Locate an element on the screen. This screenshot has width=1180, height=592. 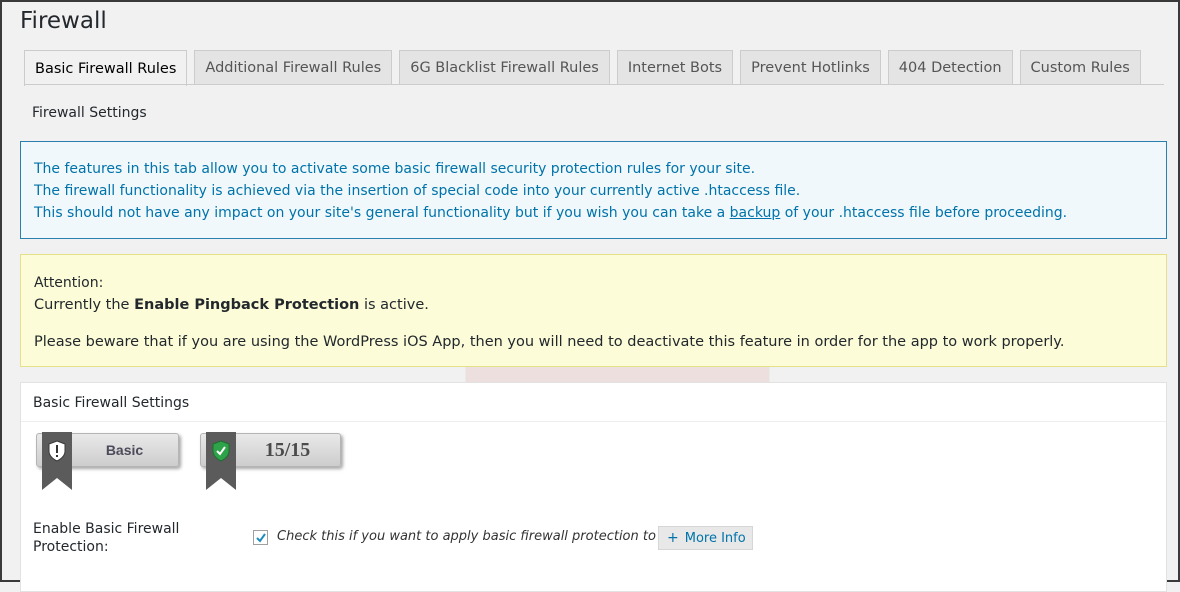
level-badge: Basic is located at coordinates (107, 461).